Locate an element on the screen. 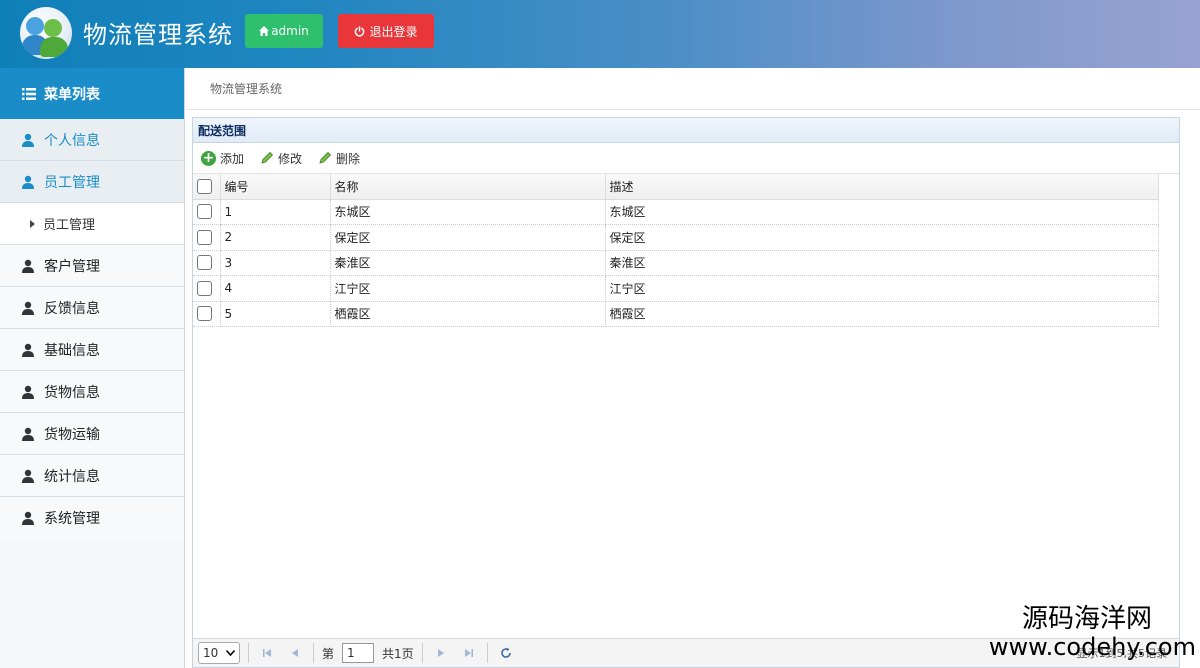  sidebar-item-label: 系统管理 is located at coordinates (72, 519).